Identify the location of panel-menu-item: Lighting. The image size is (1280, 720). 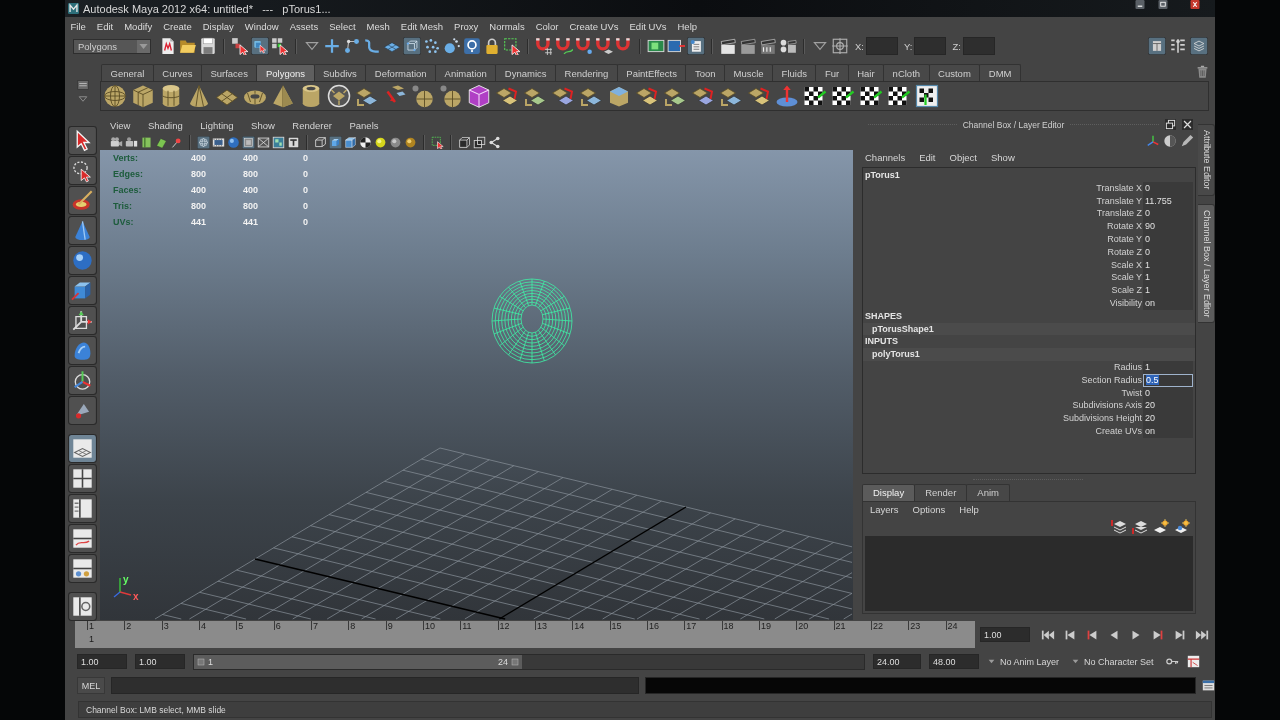
(220, 125).